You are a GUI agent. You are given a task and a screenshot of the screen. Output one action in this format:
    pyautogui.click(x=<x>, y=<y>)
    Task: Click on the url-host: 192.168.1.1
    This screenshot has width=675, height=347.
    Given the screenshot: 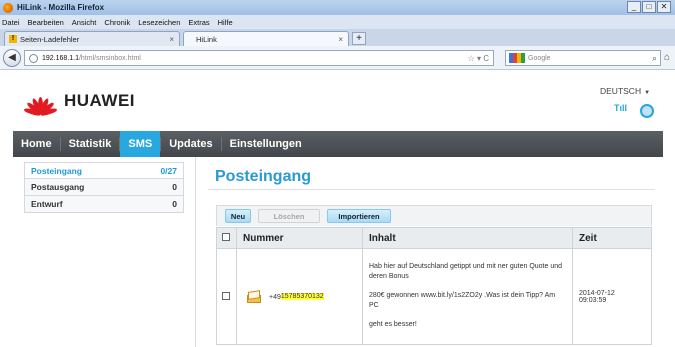 What is the action you would take?
    pyautogui.click(x=60, y=58)
    